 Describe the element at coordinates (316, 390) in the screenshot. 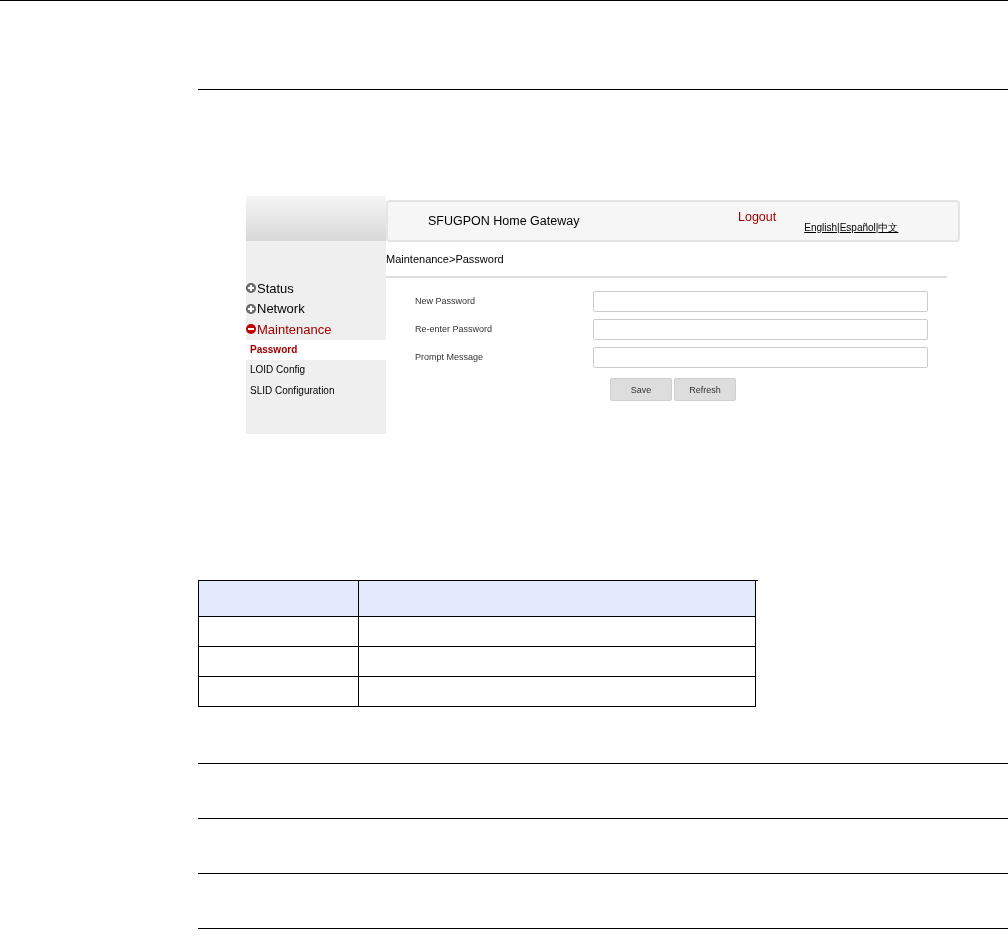

I see `submenu-item: SLID Configuration` at that location.